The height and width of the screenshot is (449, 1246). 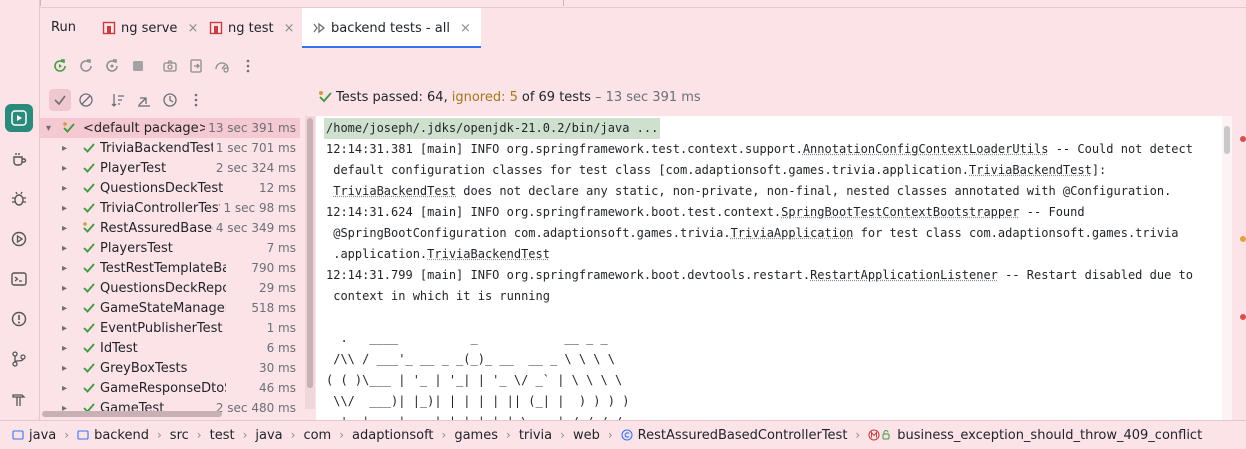 I want to click on problems-tool-button, so click(x=19, y=319).